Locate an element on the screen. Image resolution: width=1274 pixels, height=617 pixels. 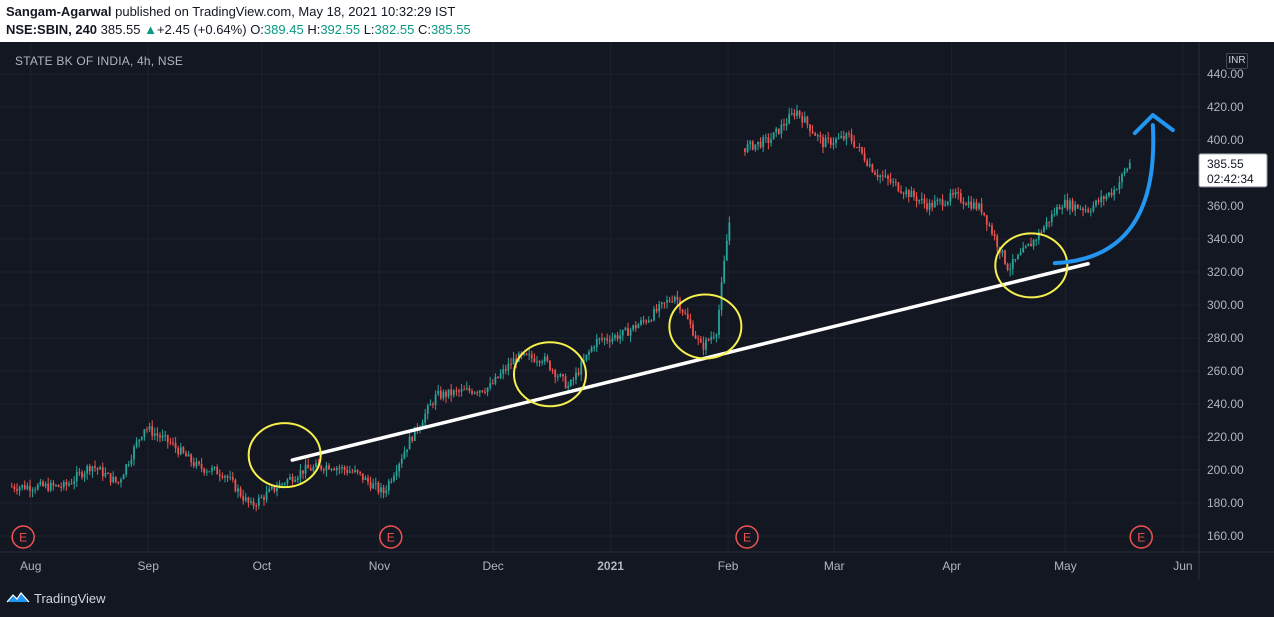
chart-legend-title: STATE BK OF INDIA, 4h, NSE is located at coordinates (99, 61).